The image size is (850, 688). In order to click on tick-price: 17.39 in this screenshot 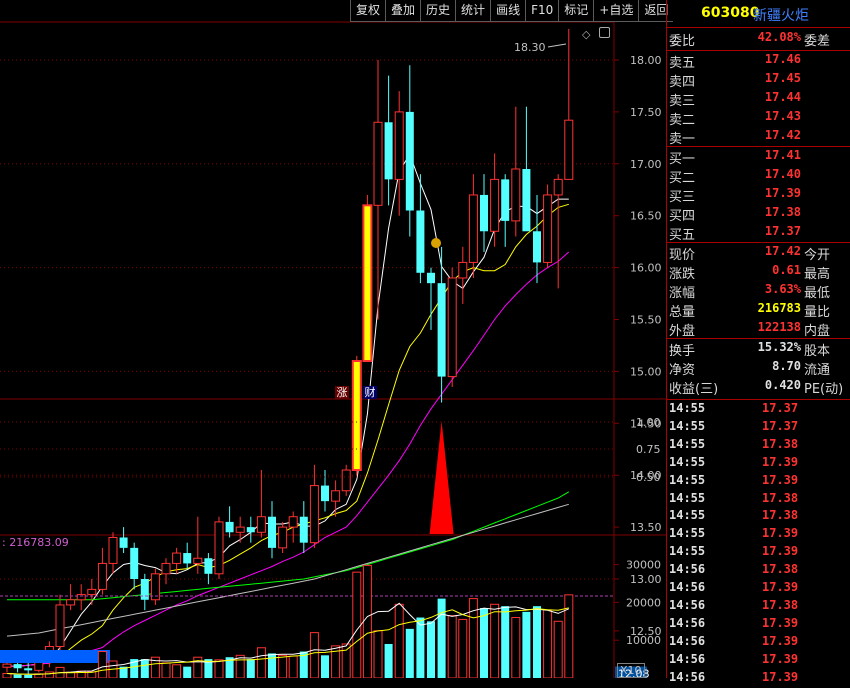, I will do `click(780, 640)`.